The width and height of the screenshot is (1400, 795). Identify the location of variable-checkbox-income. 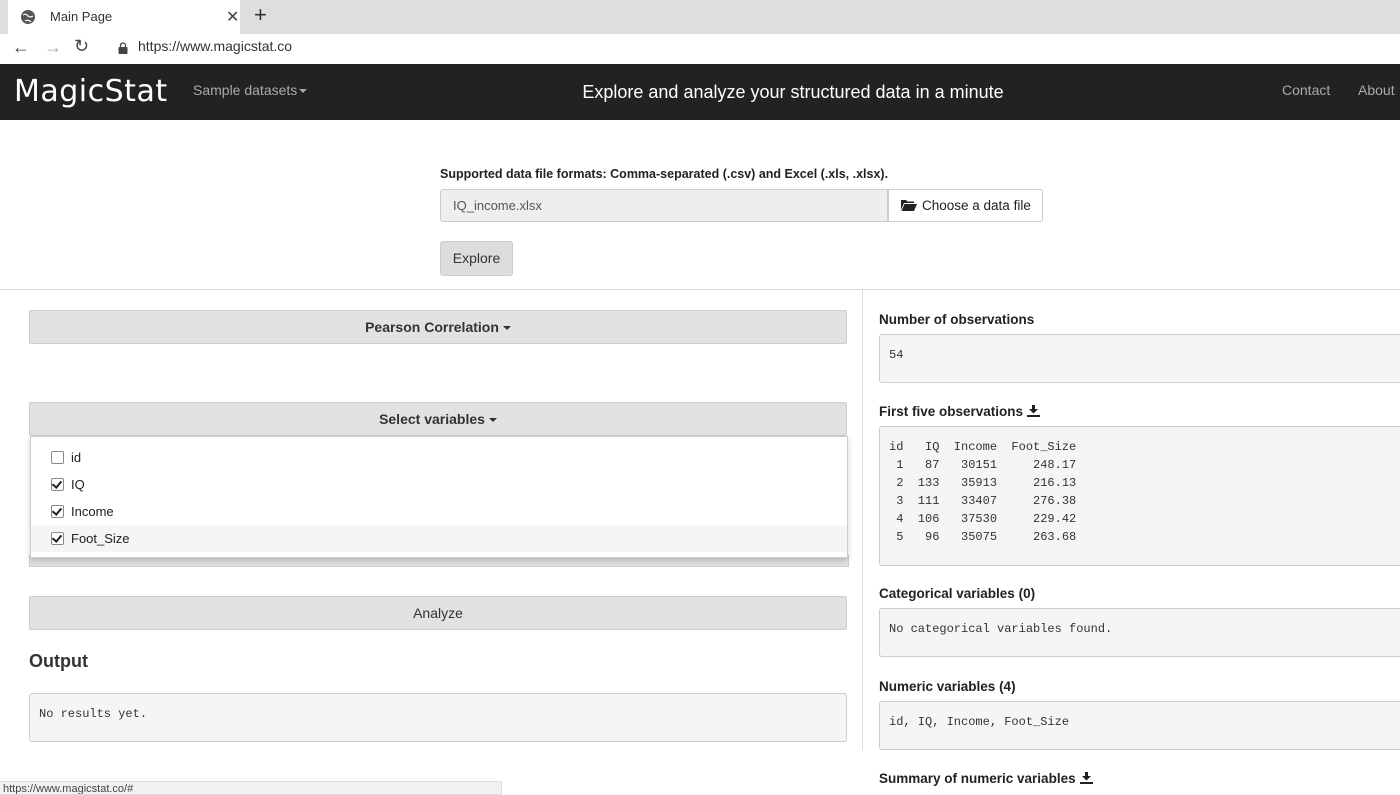
(57, 511).